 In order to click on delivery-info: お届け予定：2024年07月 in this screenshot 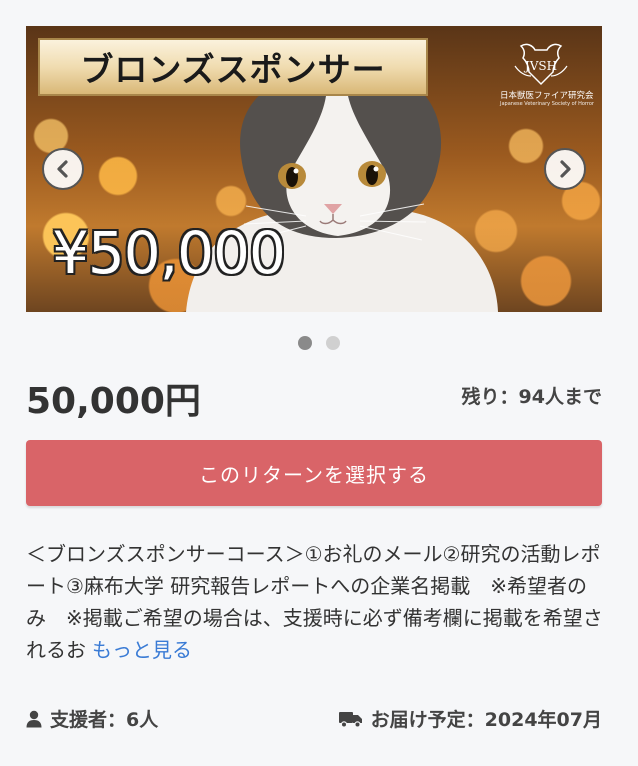, I will do `click(470, 718)`.